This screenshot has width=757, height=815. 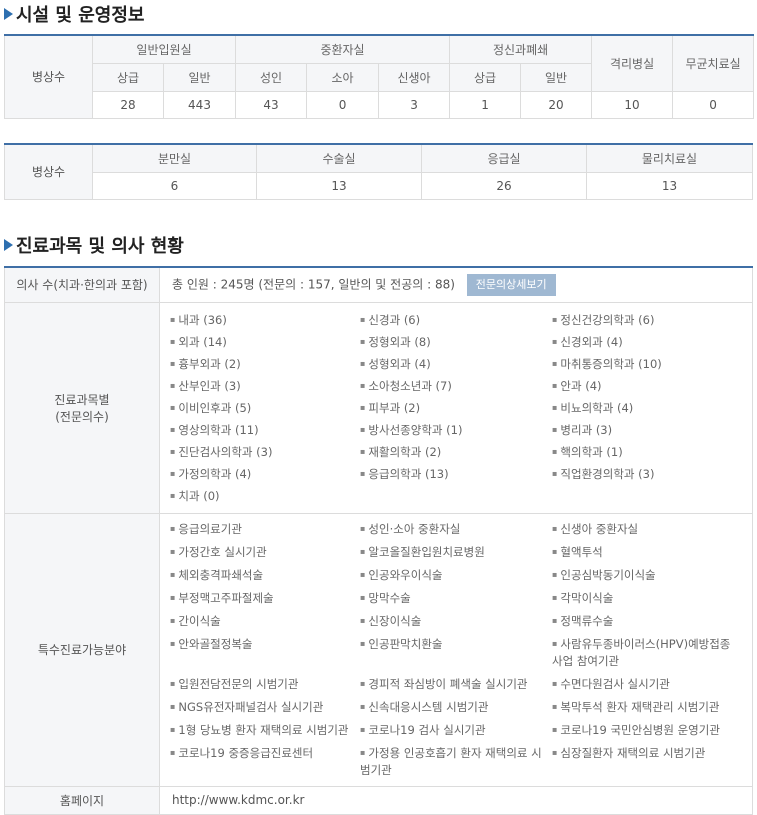 What do you see at coordinates (642, 621) in the screenshot?
I see `special-item: 정맥류수술` at bounding box center [642, 621].